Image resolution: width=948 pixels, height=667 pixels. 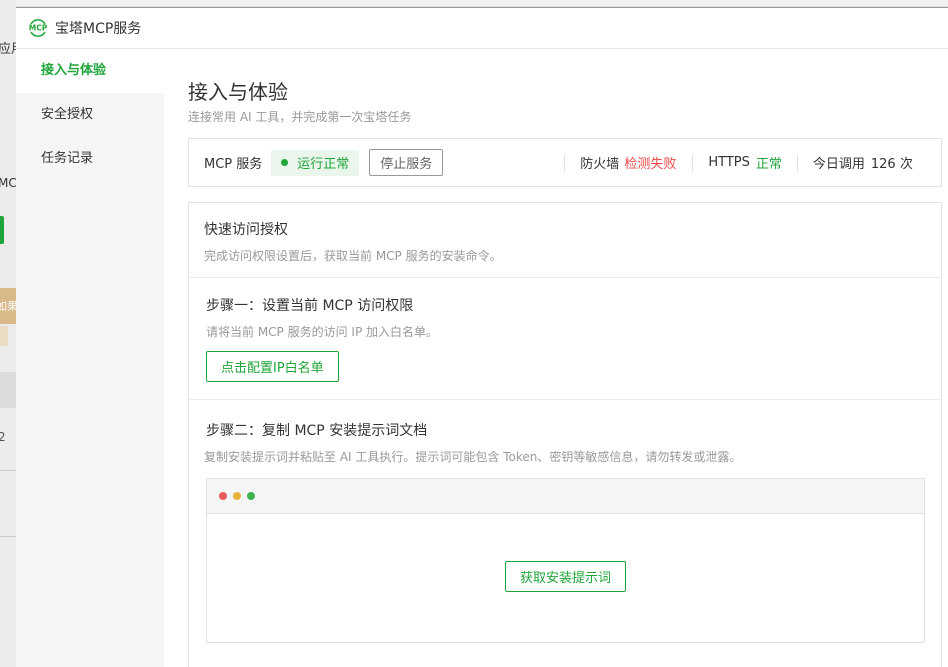 What do you see at coordinates (317, 431) in the screenshot?
I see `step2-title: 步骤二：复制 MCP 安装提示词文档` at bounding box center [317, 431].